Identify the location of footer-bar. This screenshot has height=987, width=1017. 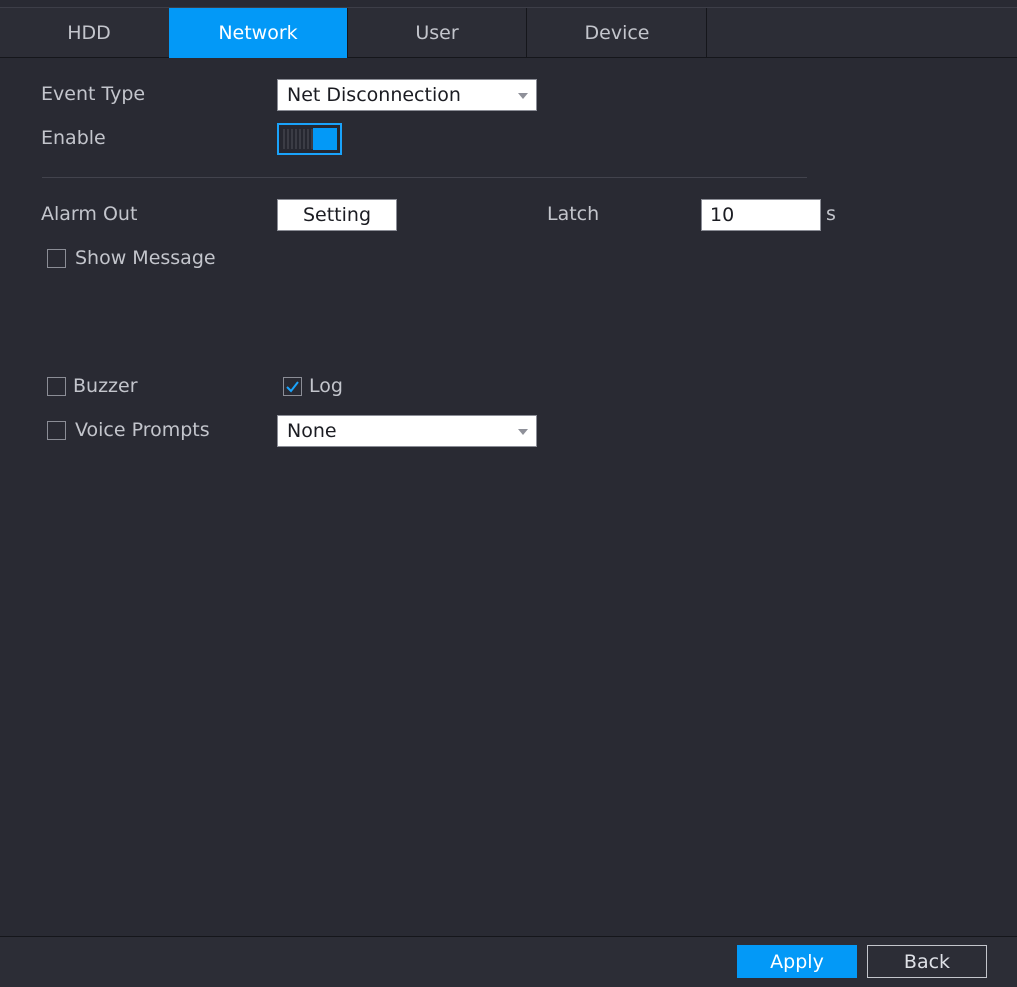
(508, 961).